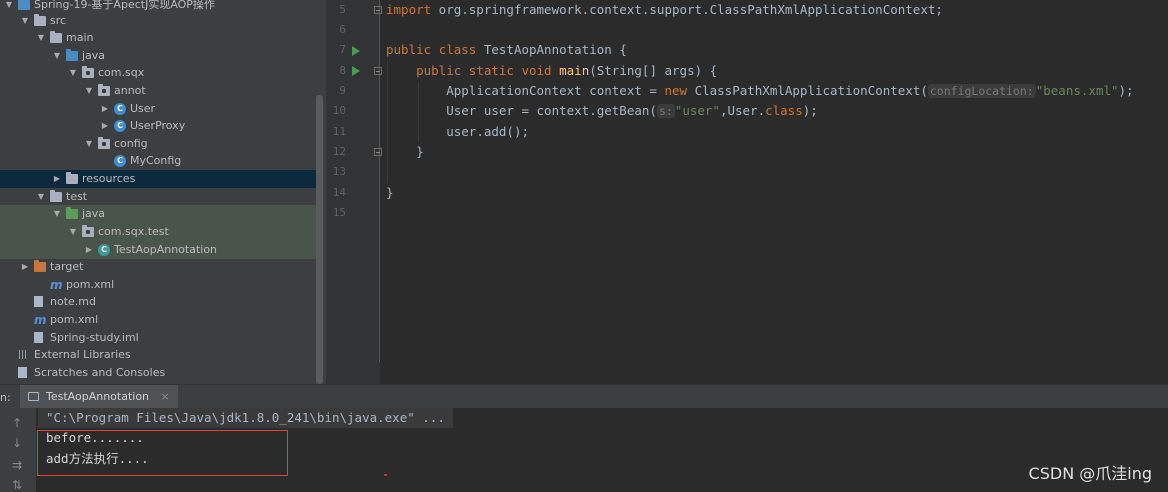  Describe the element at coordinates (536, 70) in the screenshot. I see `keyword: void` at that location.